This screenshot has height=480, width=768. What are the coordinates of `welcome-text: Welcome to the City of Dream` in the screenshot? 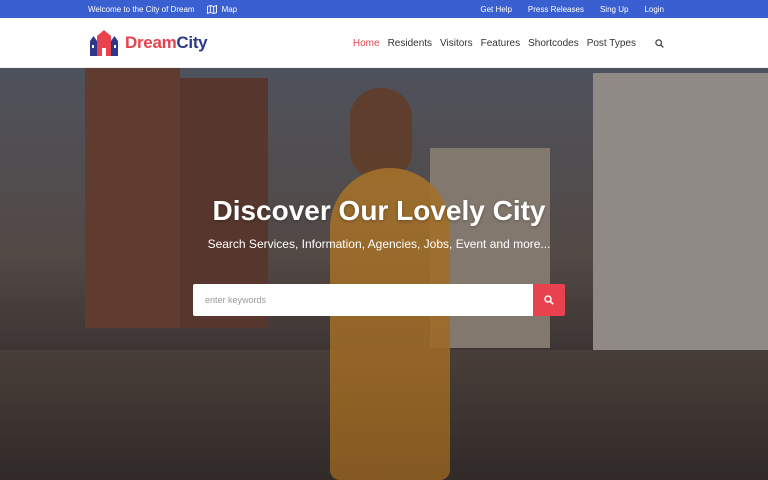 It's located at (141, 9).